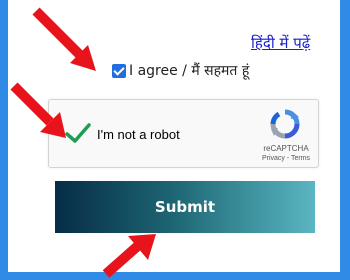 This screenshot has width=350, height=280. I want to click on agree-checkbox, so click(119, 70).